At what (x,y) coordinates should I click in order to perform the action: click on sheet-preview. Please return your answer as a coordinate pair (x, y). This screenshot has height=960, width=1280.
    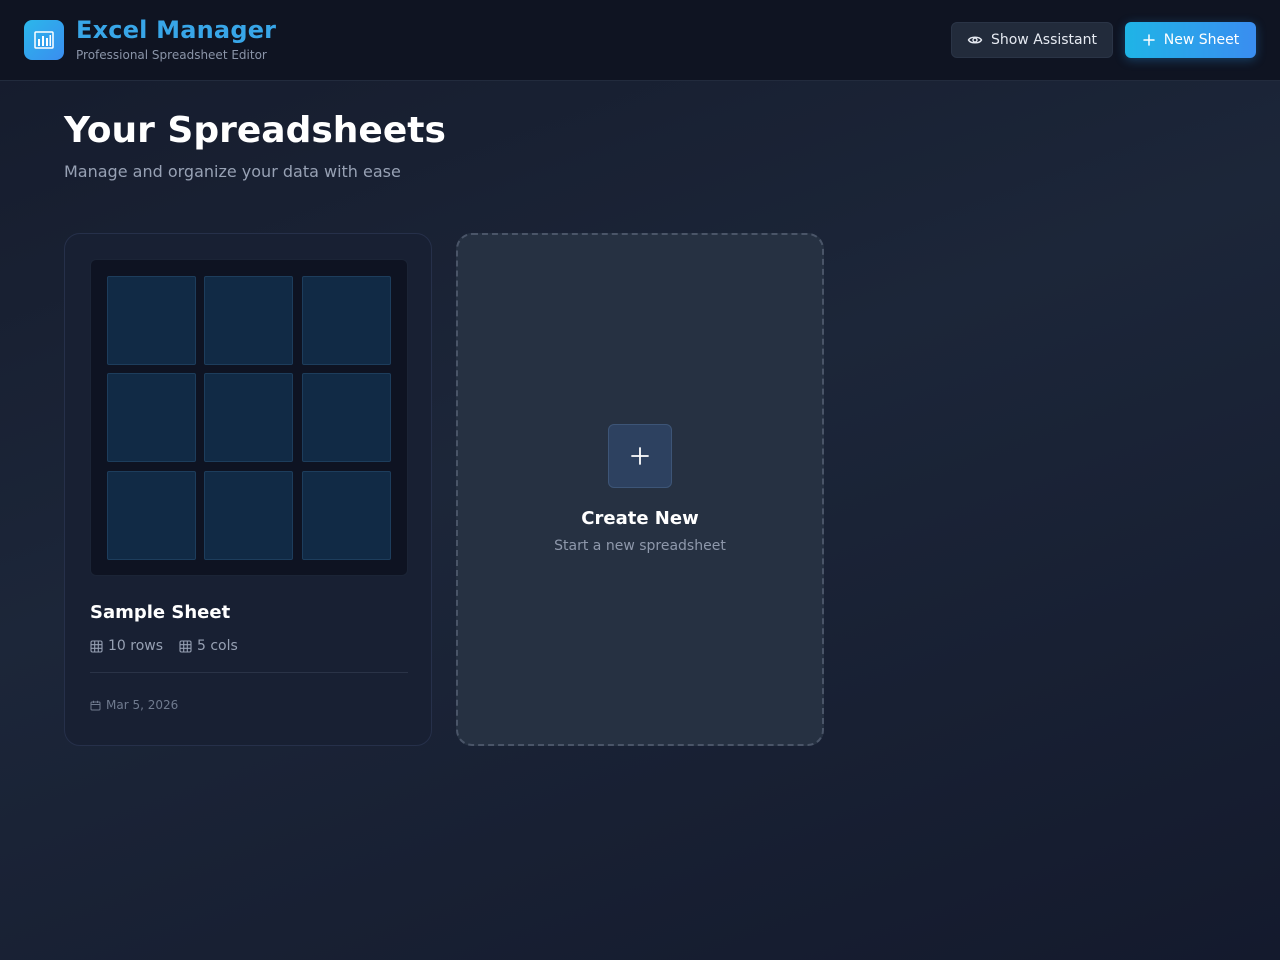
    Looking at the image, I should click on (249, 417).